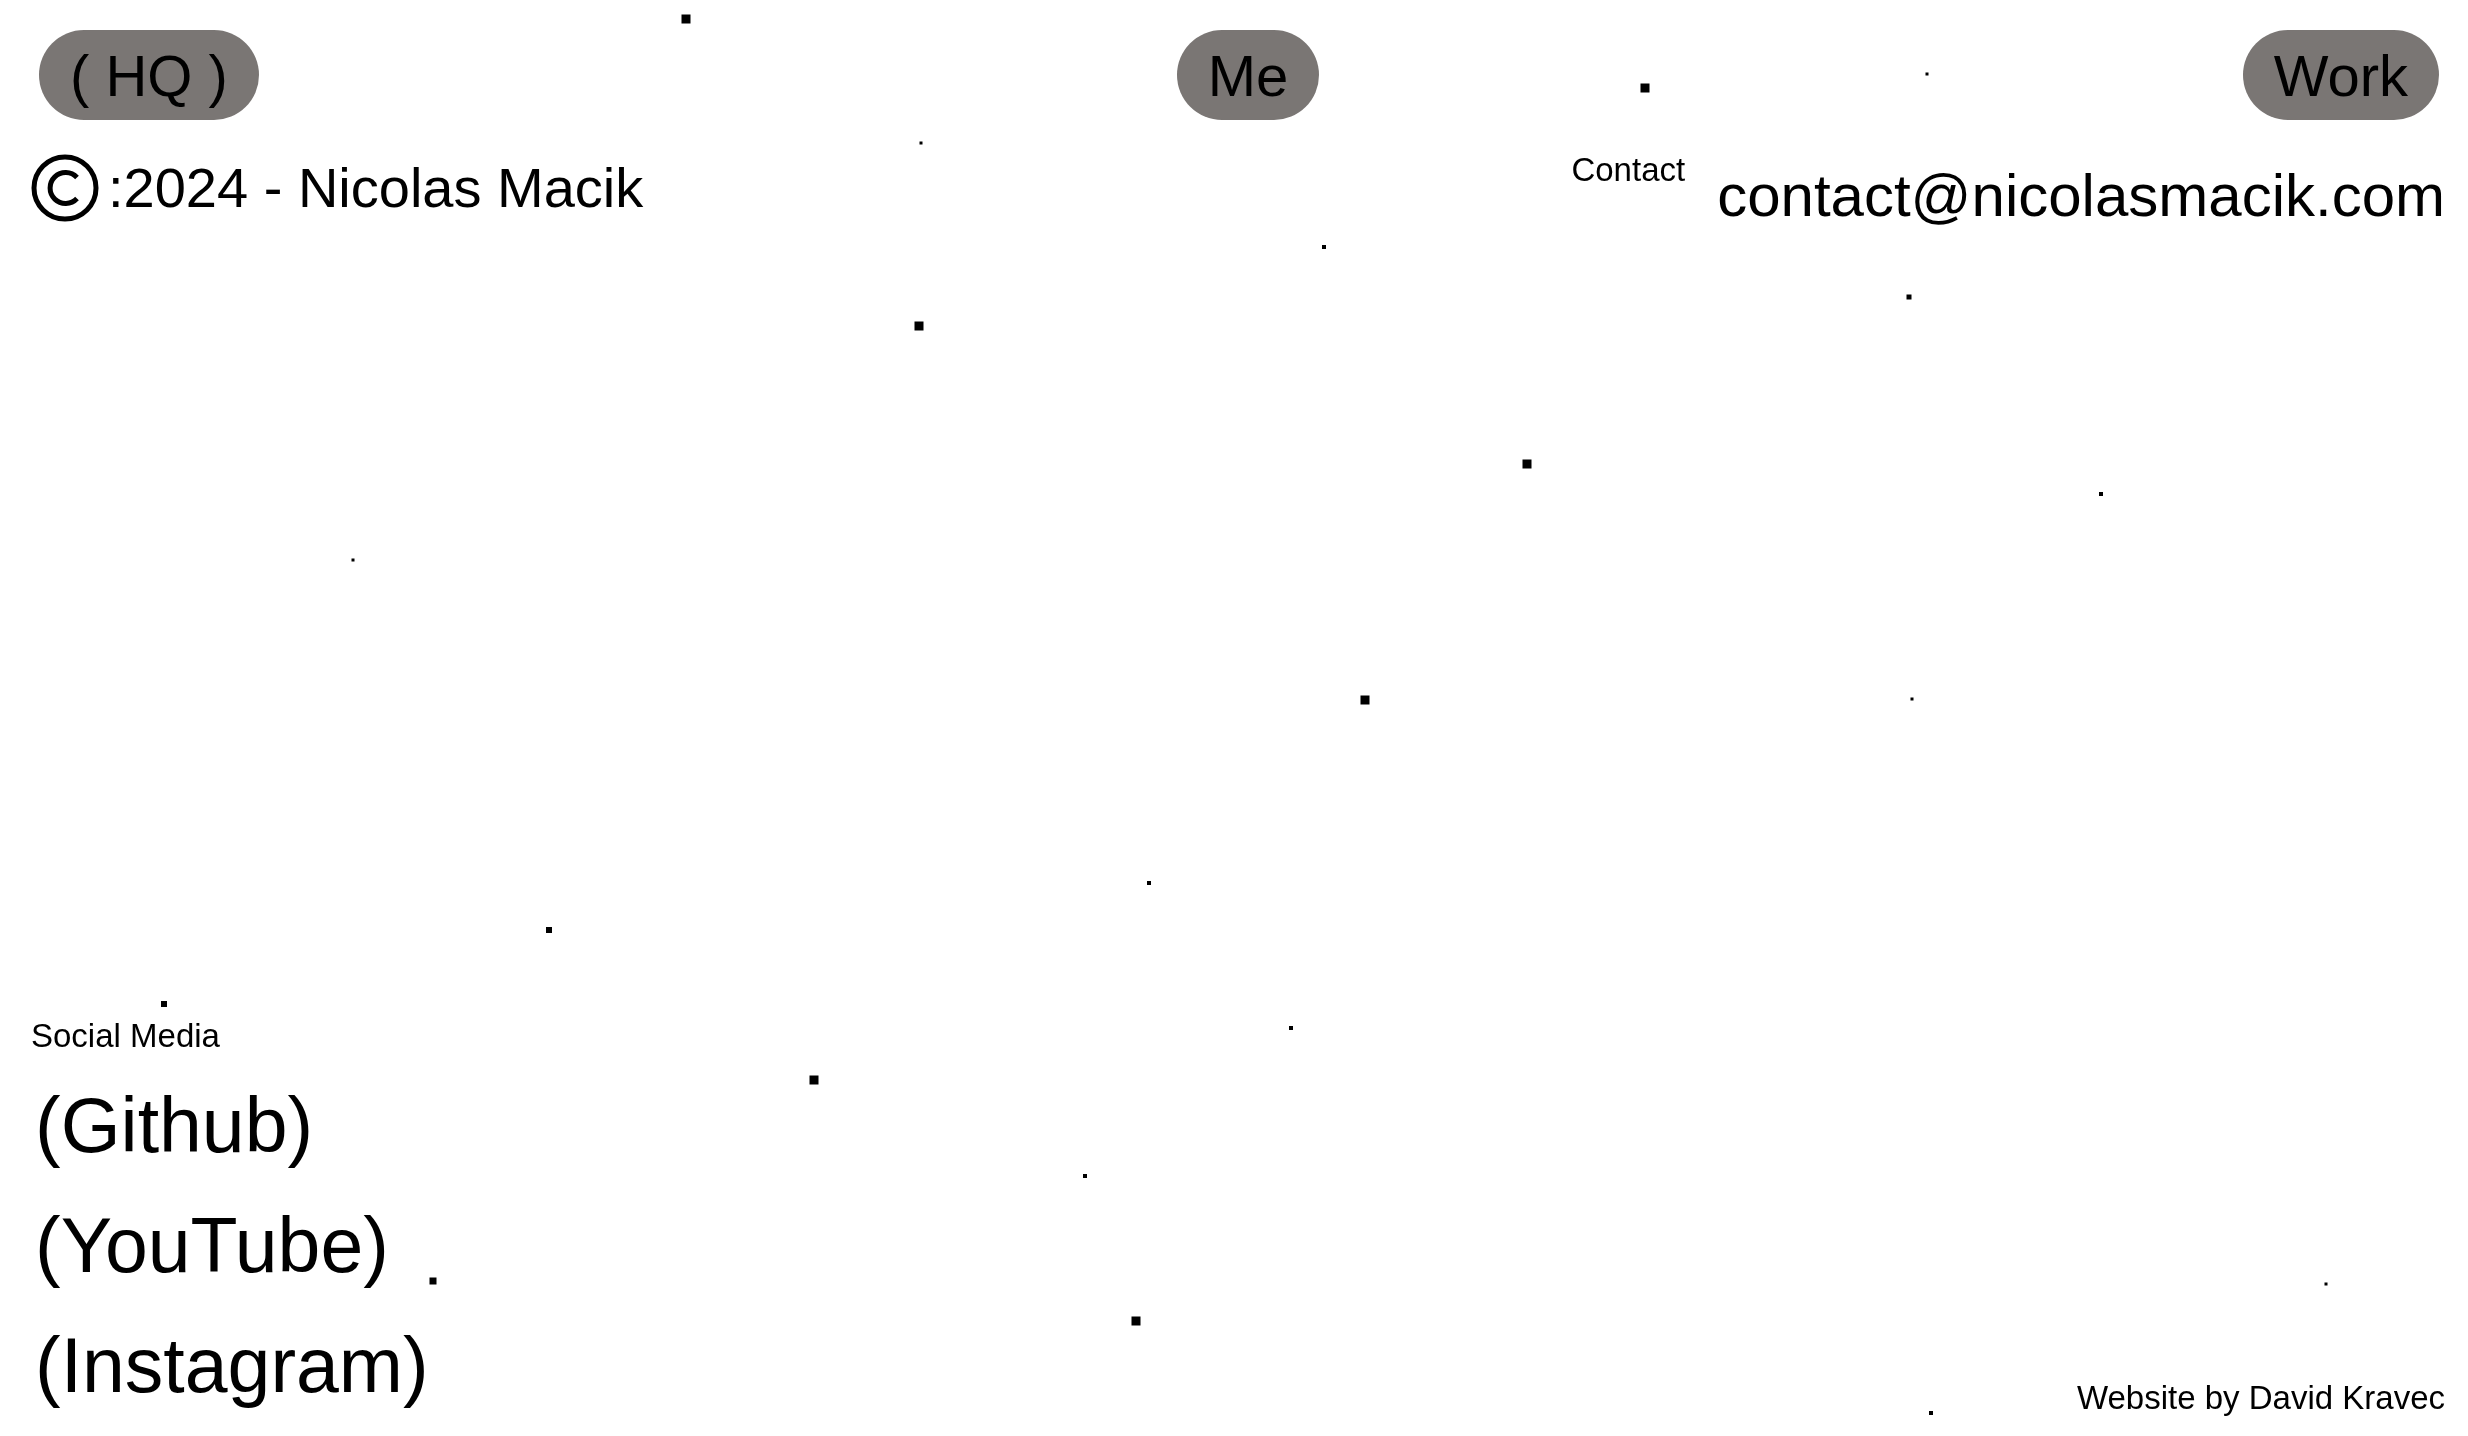 This screenshot has width=2468, height=1436. I want to click on nav-button: Work, so click(2340, 75).